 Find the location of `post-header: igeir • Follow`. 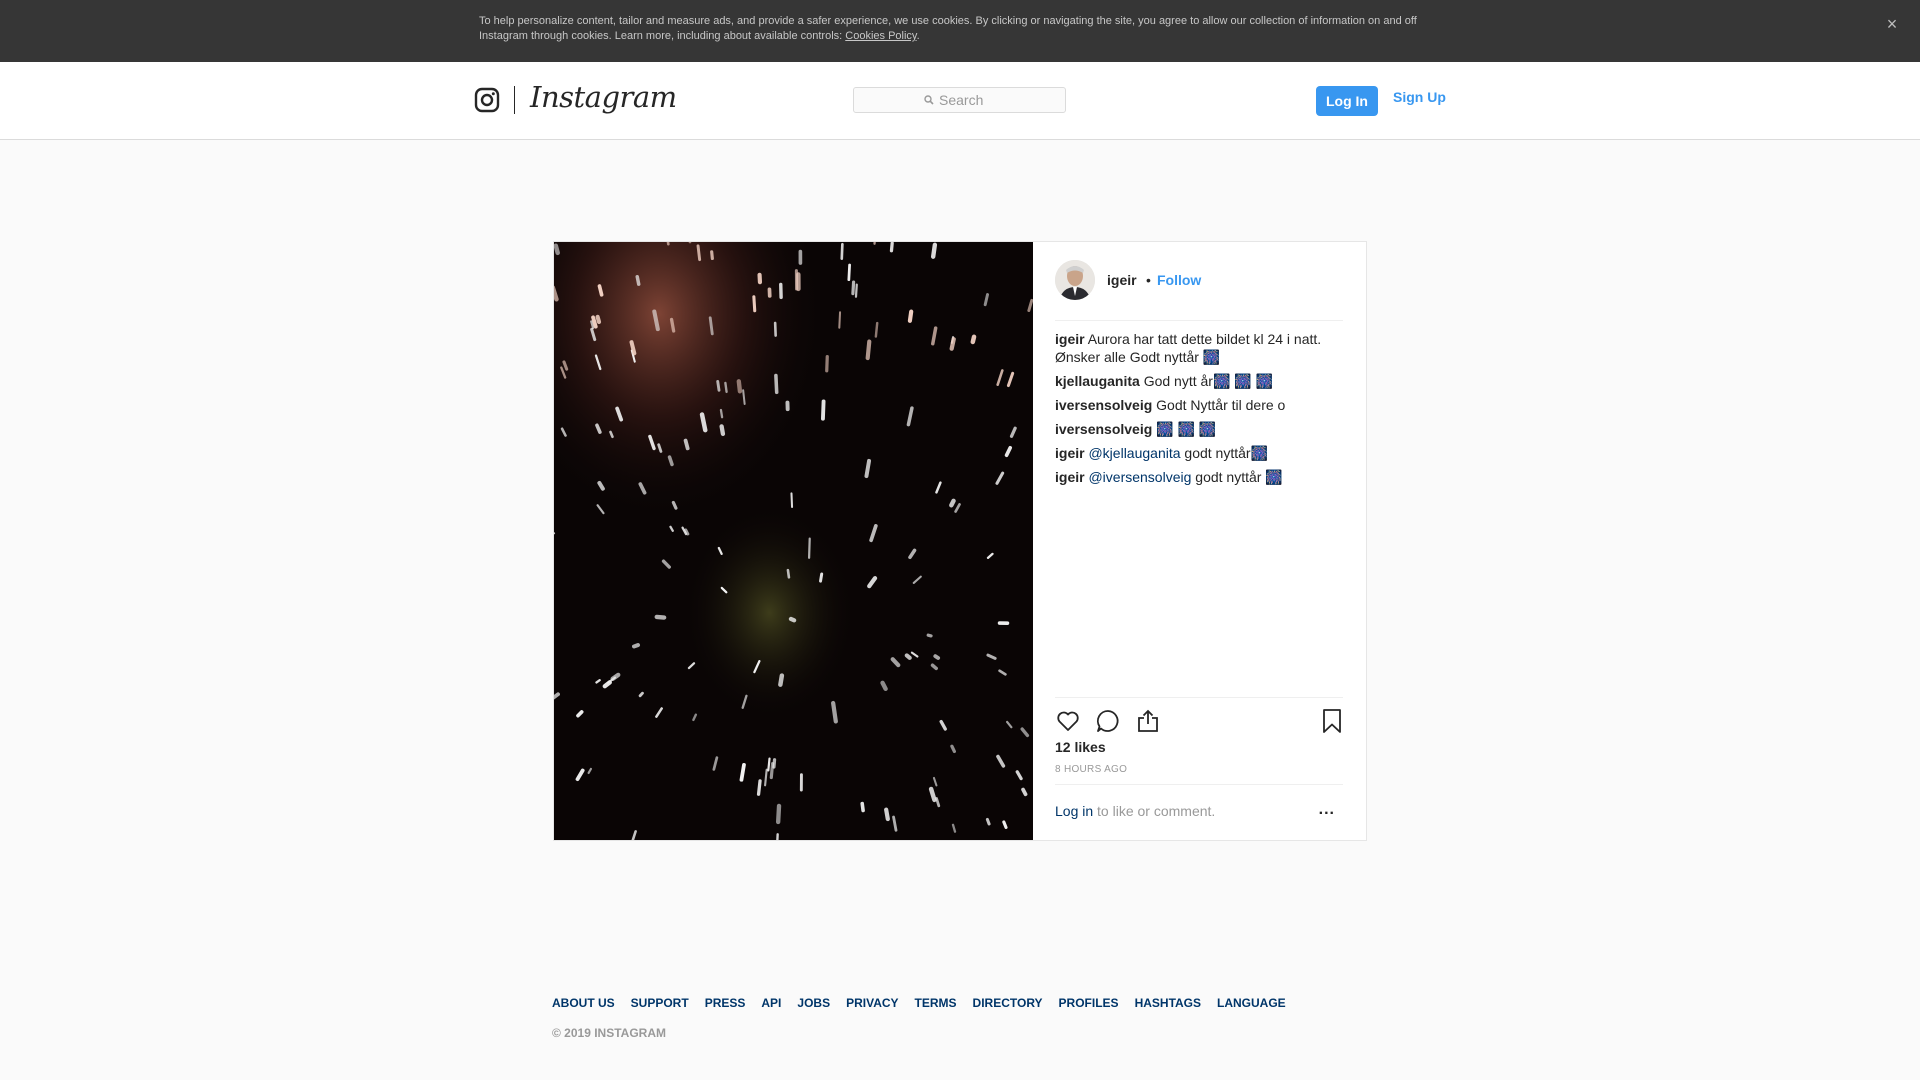

post-header: igeir • Follow is located at coordinates (1199, 290).